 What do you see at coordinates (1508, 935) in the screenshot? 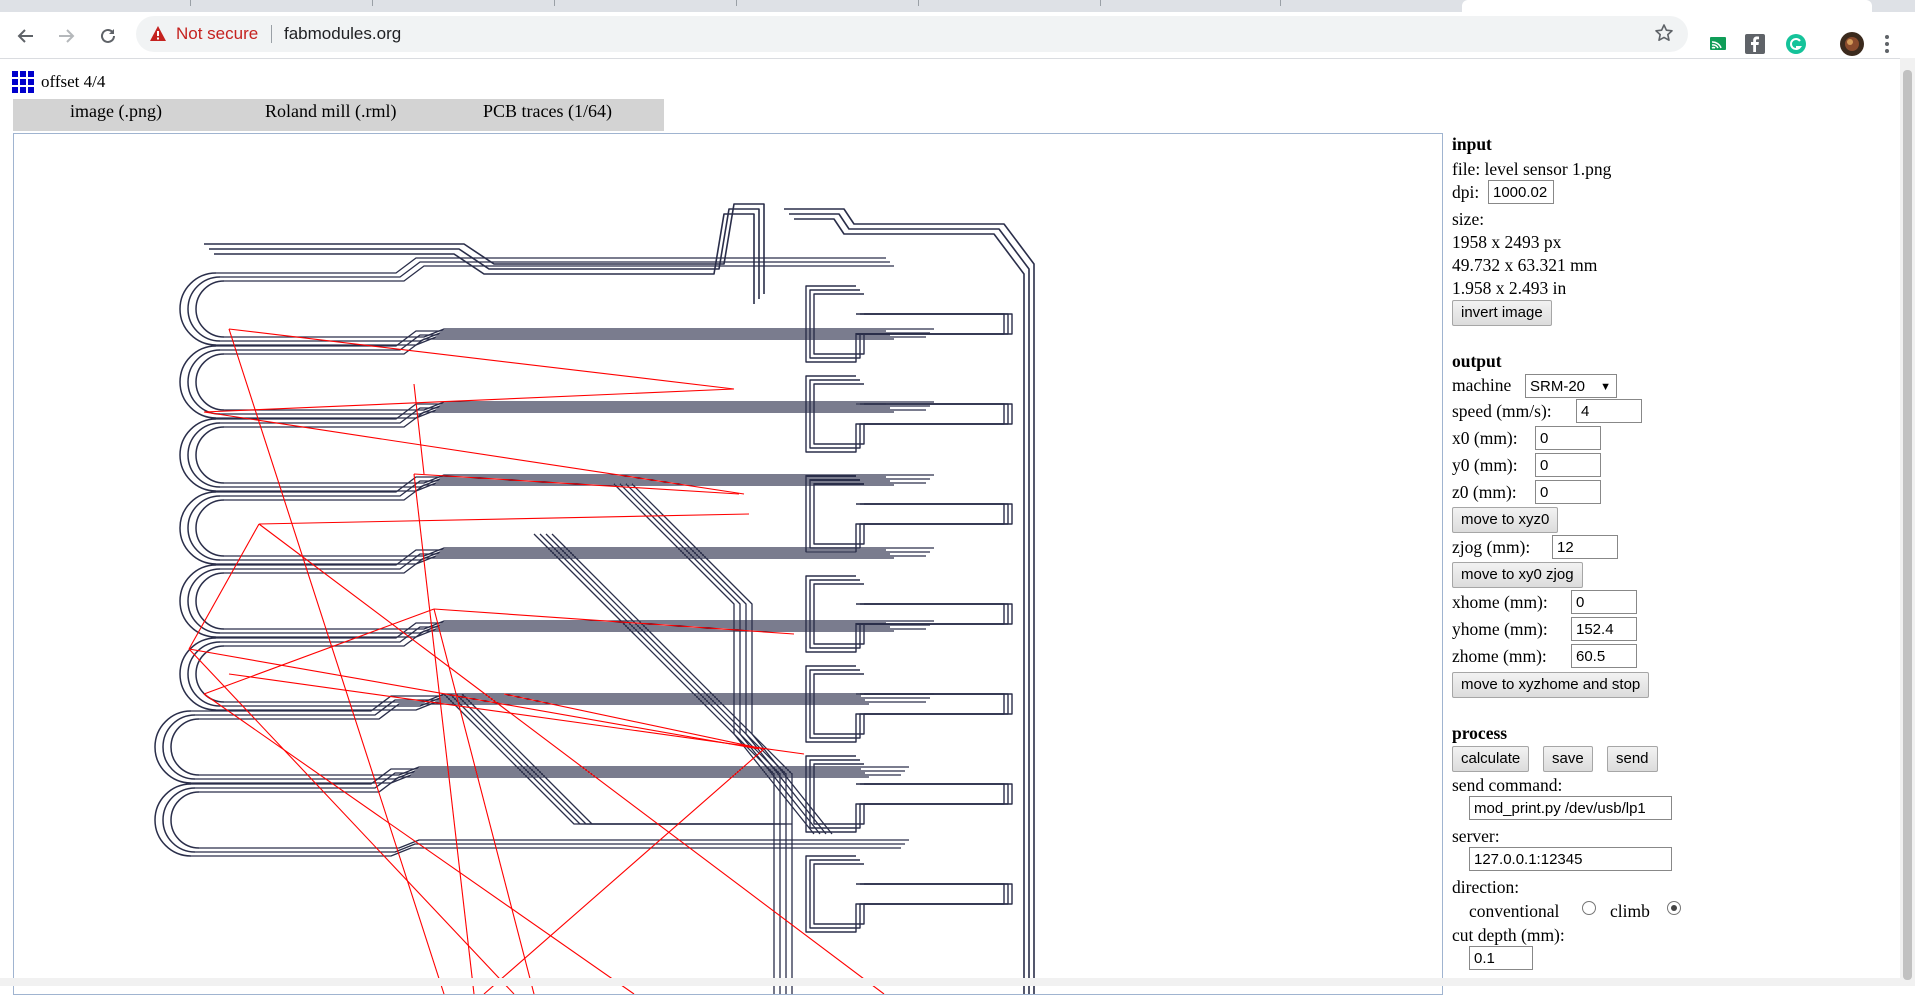
I see `cut-depth-label: cut depth (mm):` at bounding box center [1508, 935].